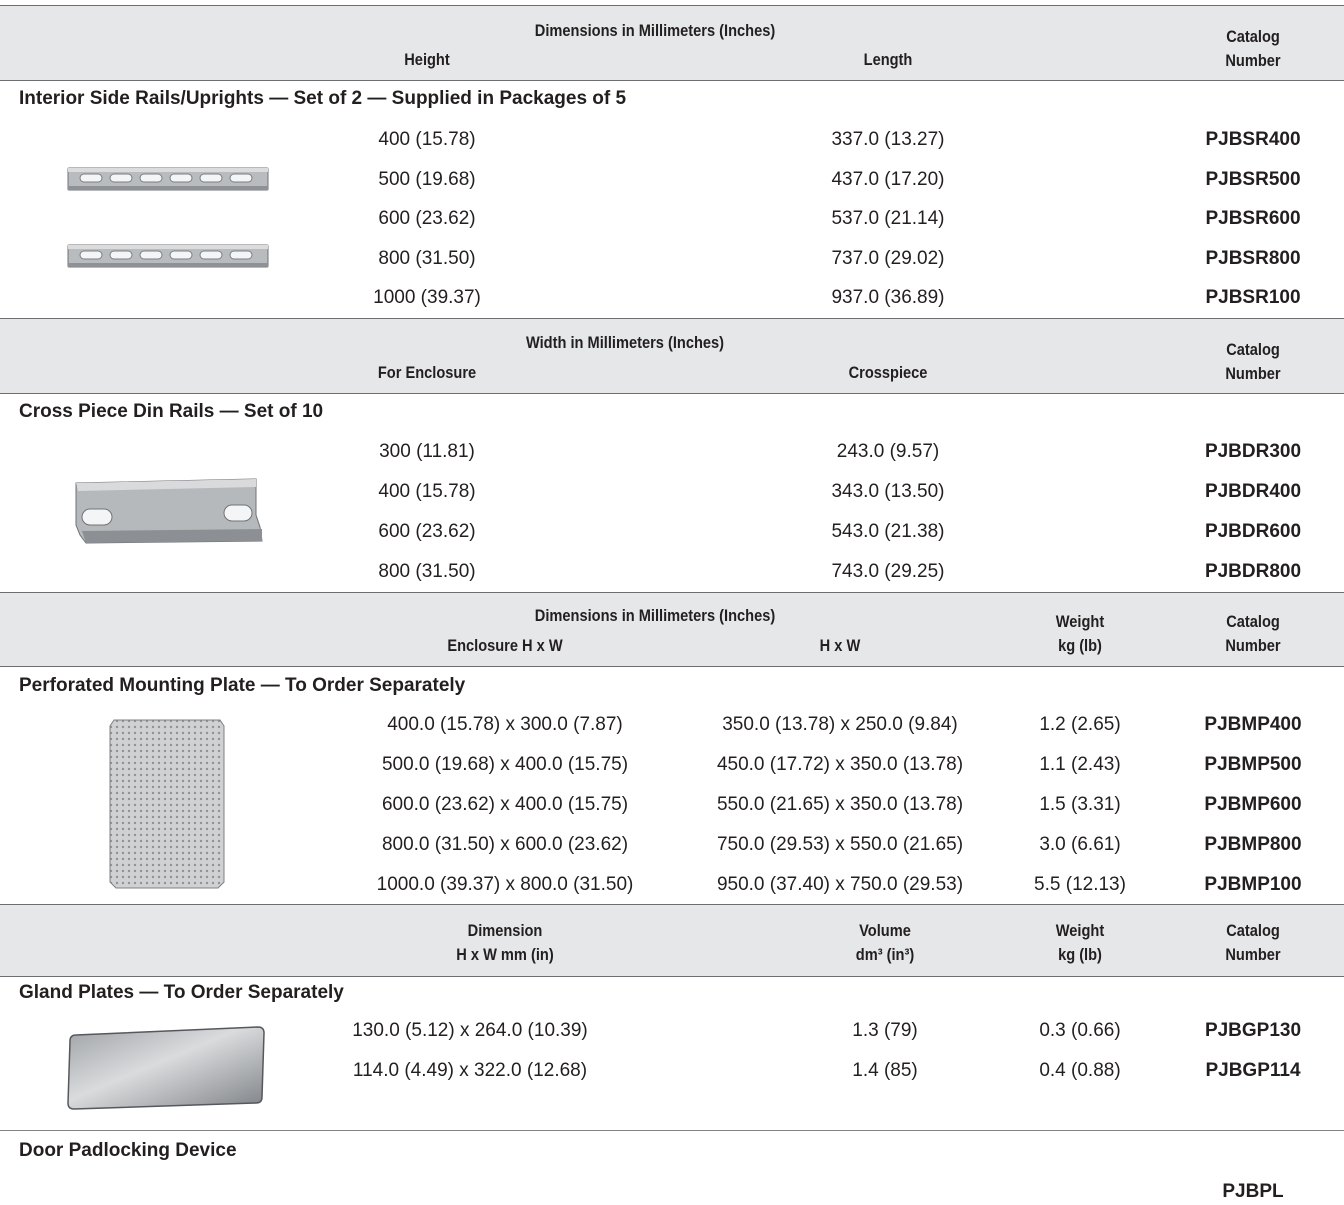  I want to click on table-cell: 500 (19.68), so click(427, 179).